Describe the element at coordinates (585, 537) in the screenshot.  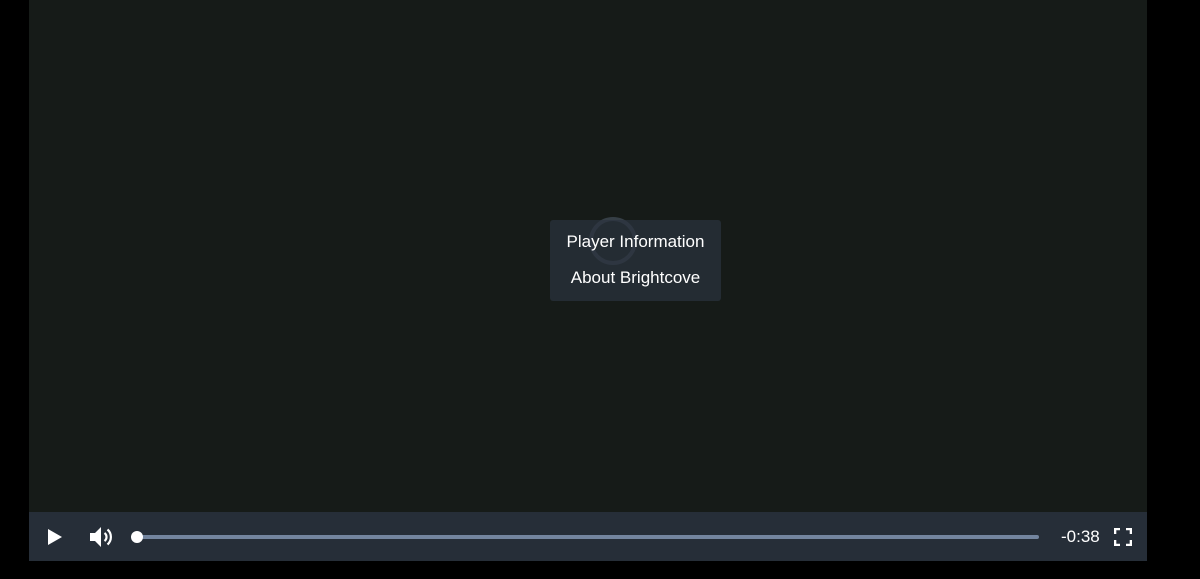
I see `progress-bar` at that location.